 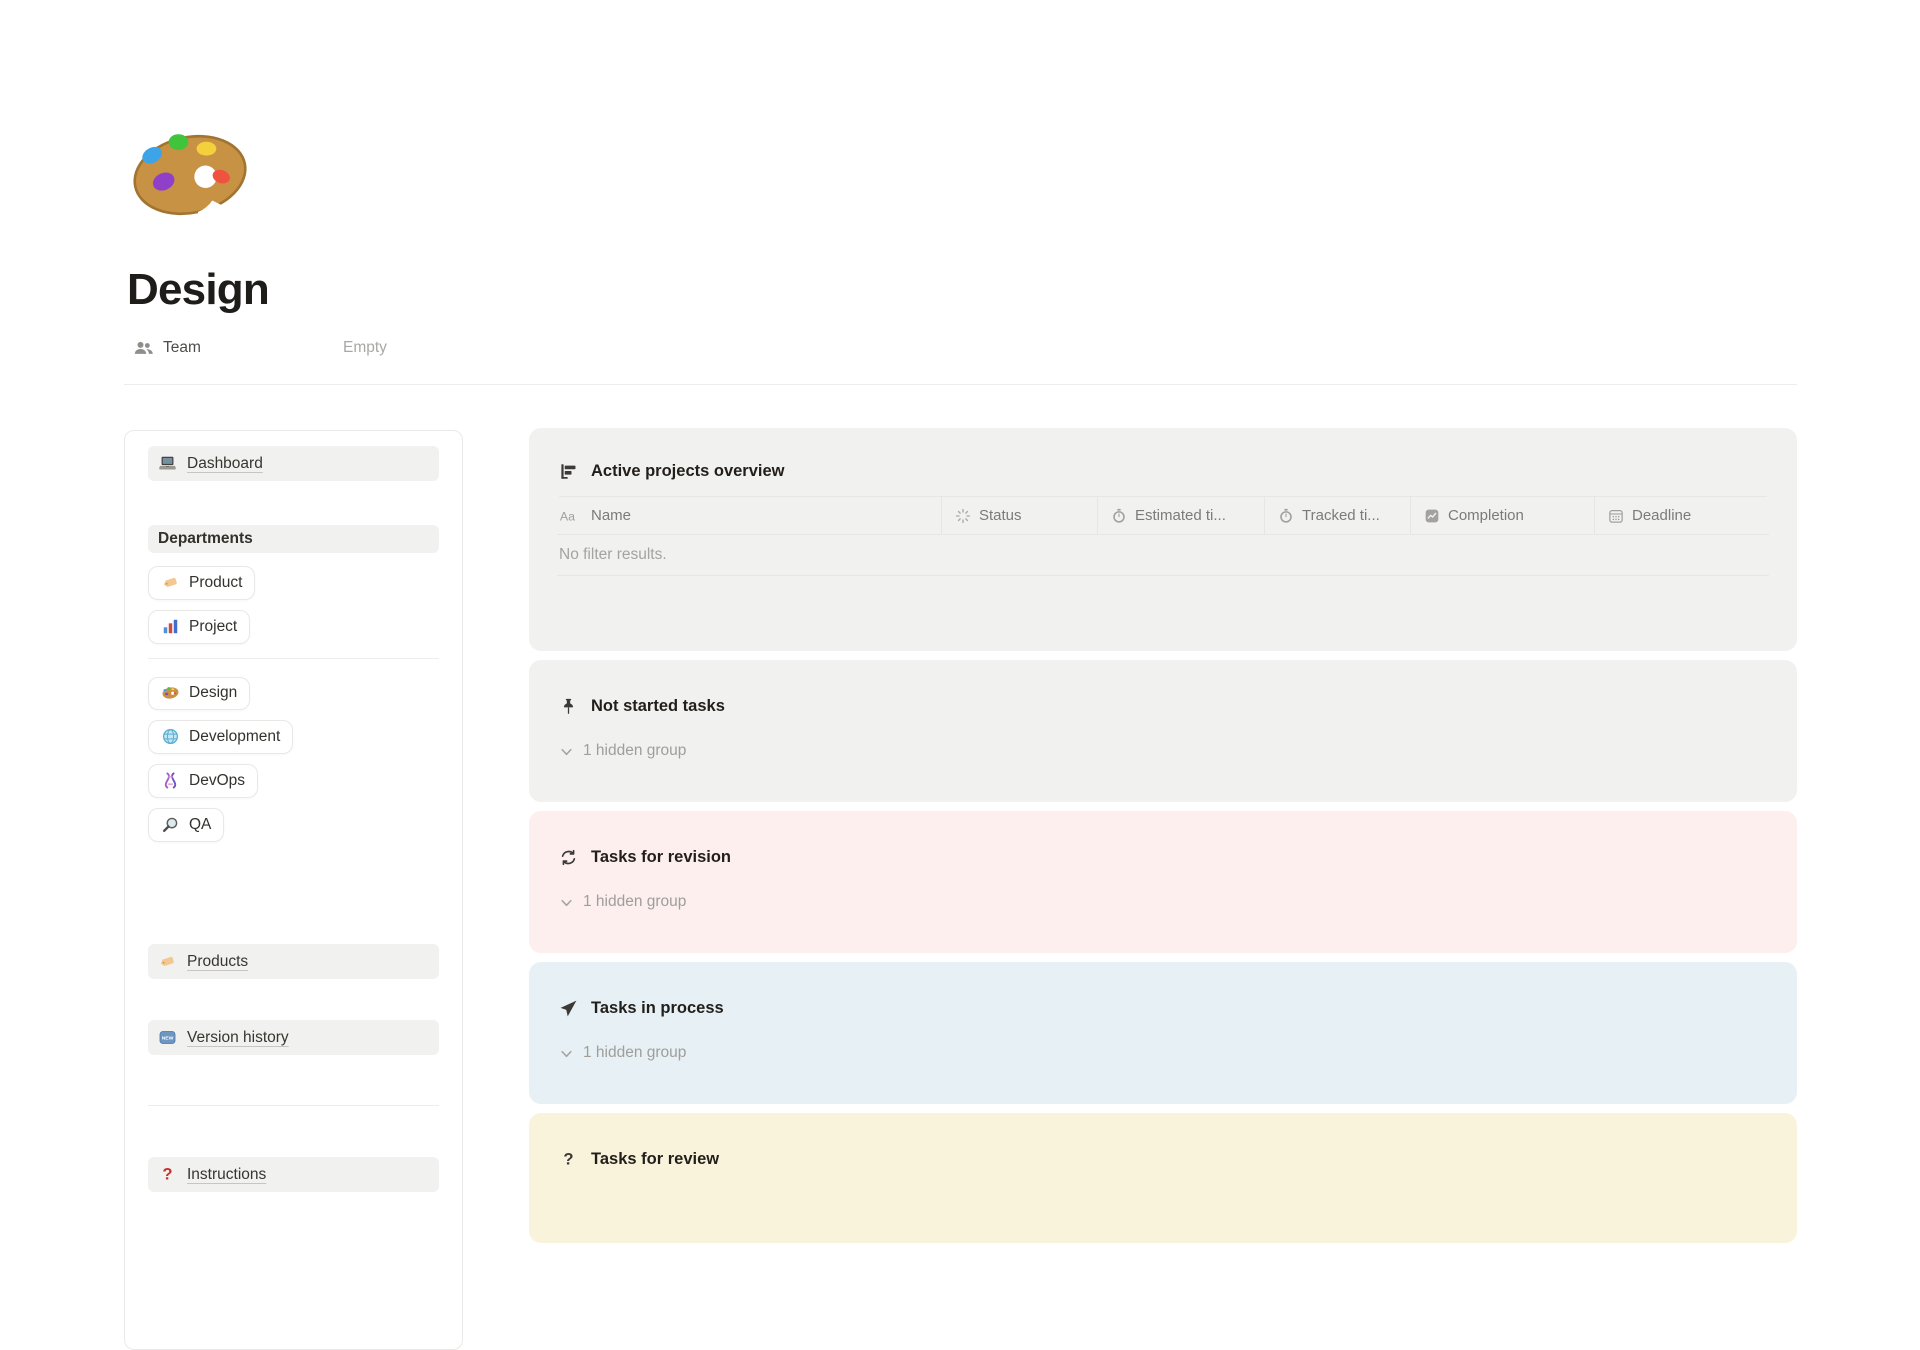 What do you see at coordinates (1000, 515) in the screenshot?
I see `column-header-label: Status` at bounding box center [1000, 515].